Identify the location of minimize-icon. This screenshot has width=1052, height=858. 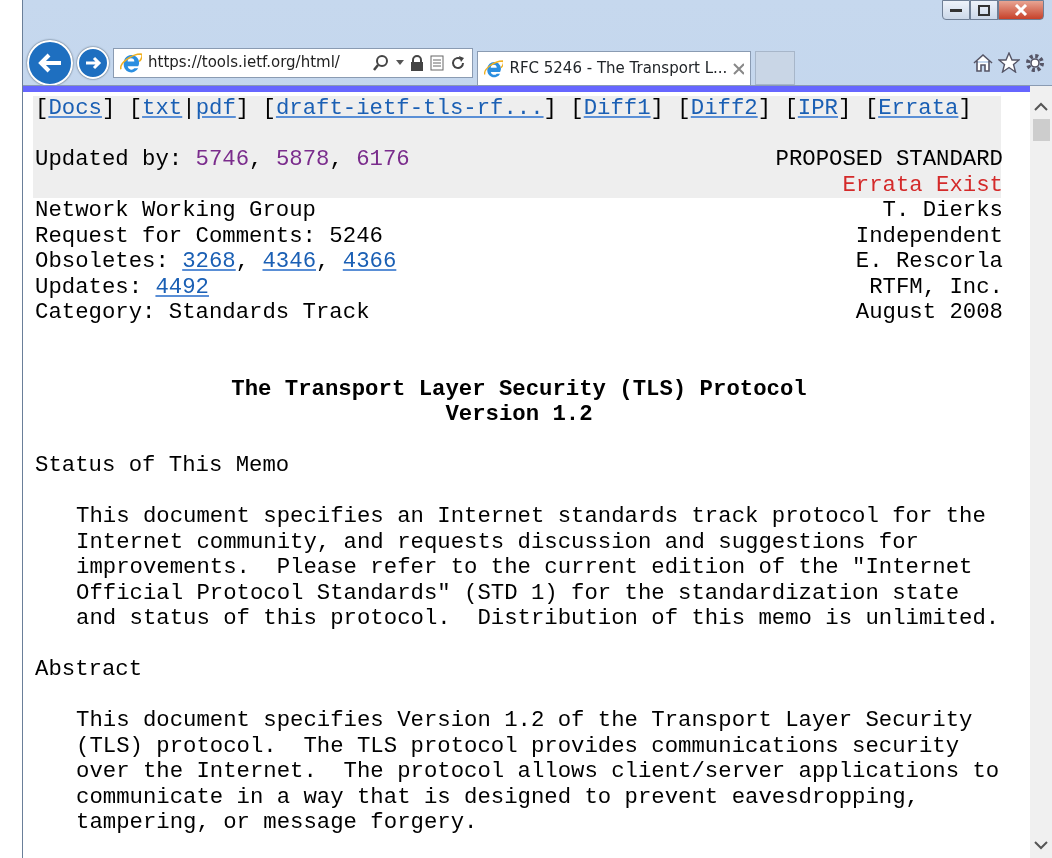
(956, 10).